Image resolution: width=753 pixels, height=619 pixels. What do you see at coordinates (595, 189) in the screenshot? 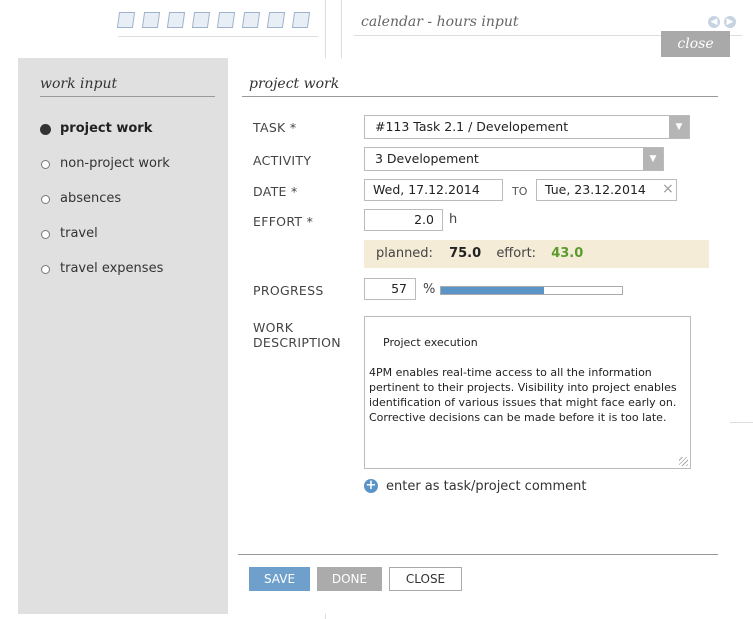
I see `date-to-value: Tue, 23.12.2014` at bounding box center [595, 189].